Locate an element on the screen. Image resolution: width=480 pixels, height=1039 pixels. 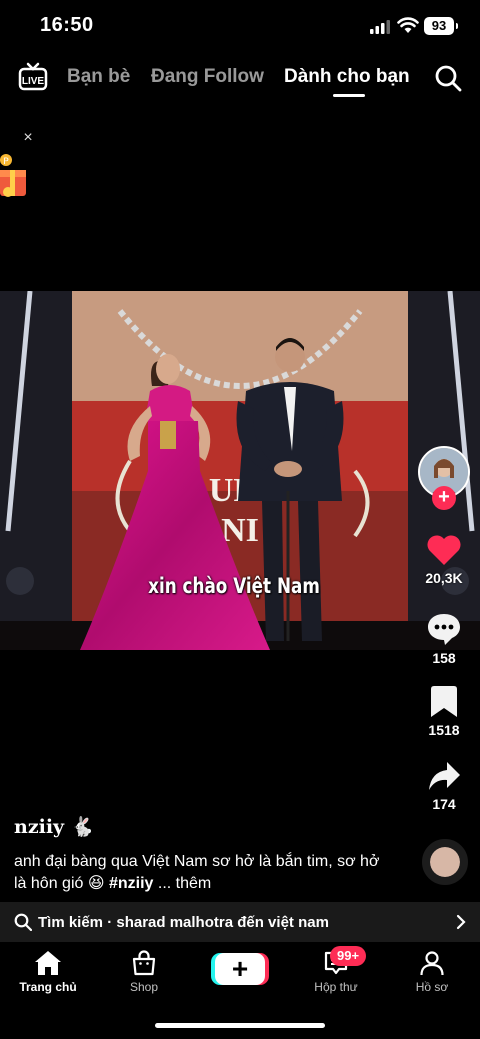
tab-friends: Bạn bè is located at coordinates (98, 77).